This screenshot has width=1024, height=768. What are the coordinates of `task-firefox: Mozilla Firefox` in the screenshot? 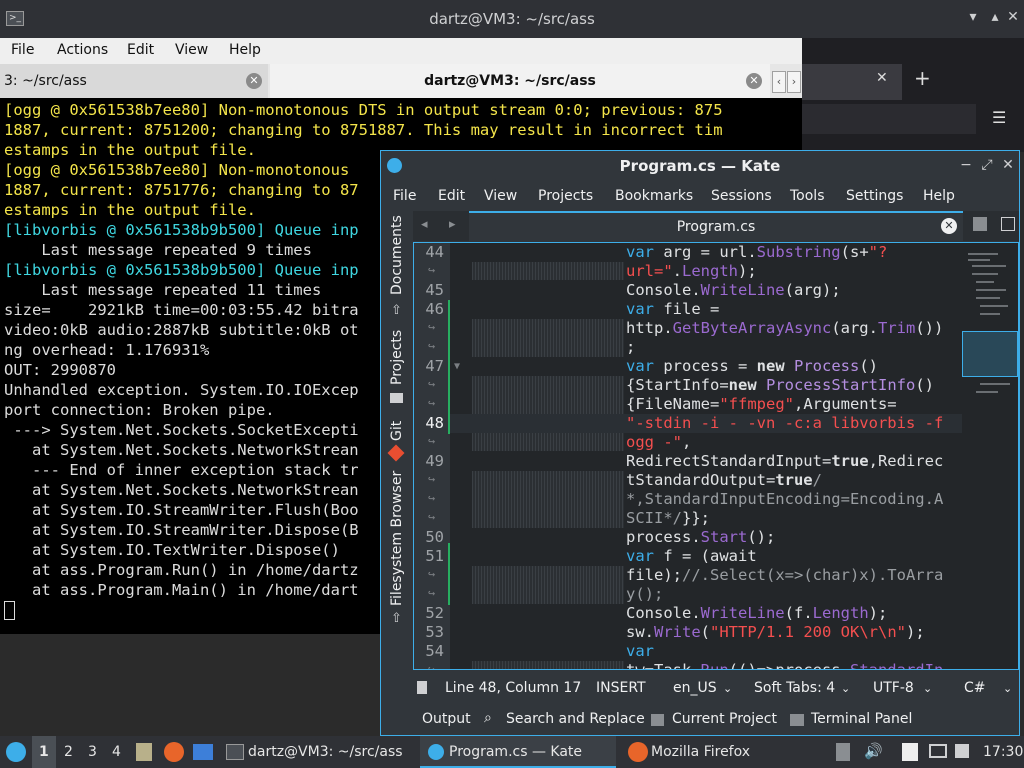 It's located at (720, 752).